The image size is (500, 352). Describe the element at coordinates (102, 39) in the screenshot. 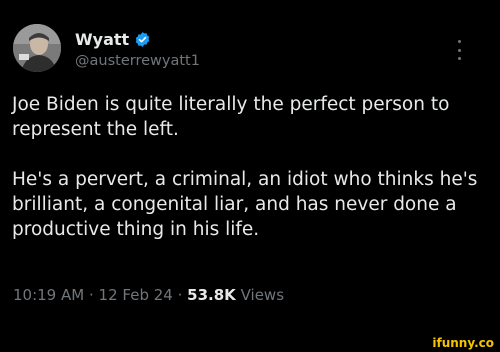

I see `display-name: Wyatt` at that location.